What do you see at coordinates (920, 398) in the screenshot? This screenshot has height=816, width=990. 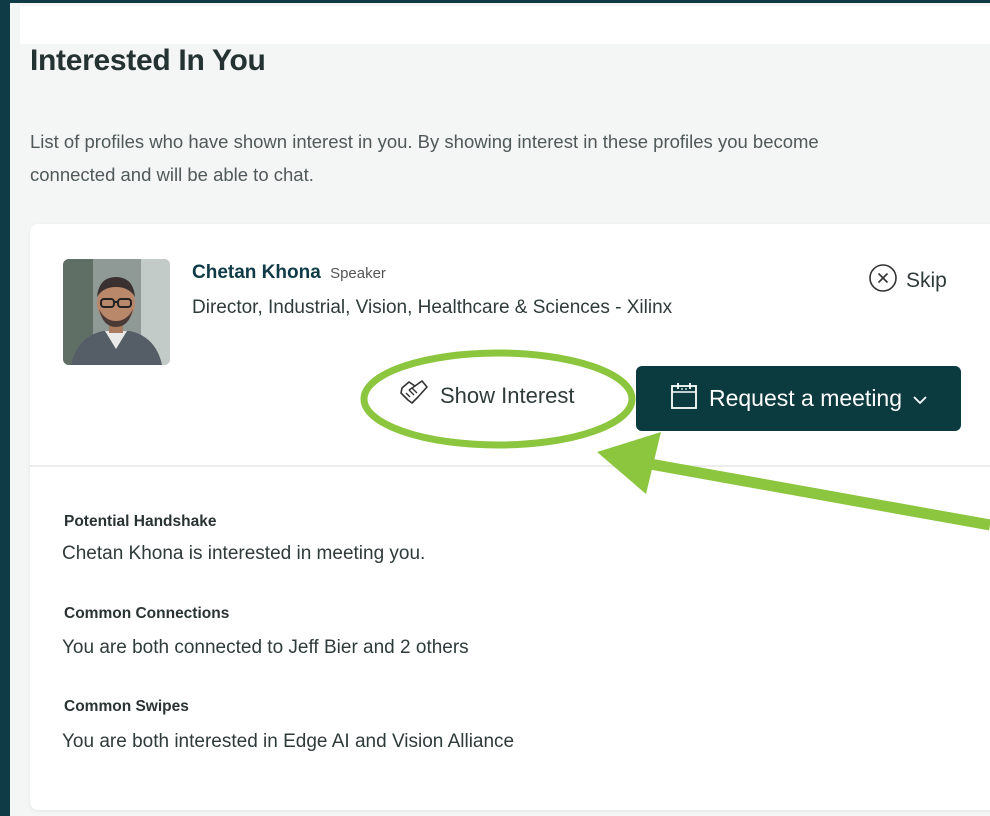 I see `chevron-down-icon` at bounding box center [920, 398].